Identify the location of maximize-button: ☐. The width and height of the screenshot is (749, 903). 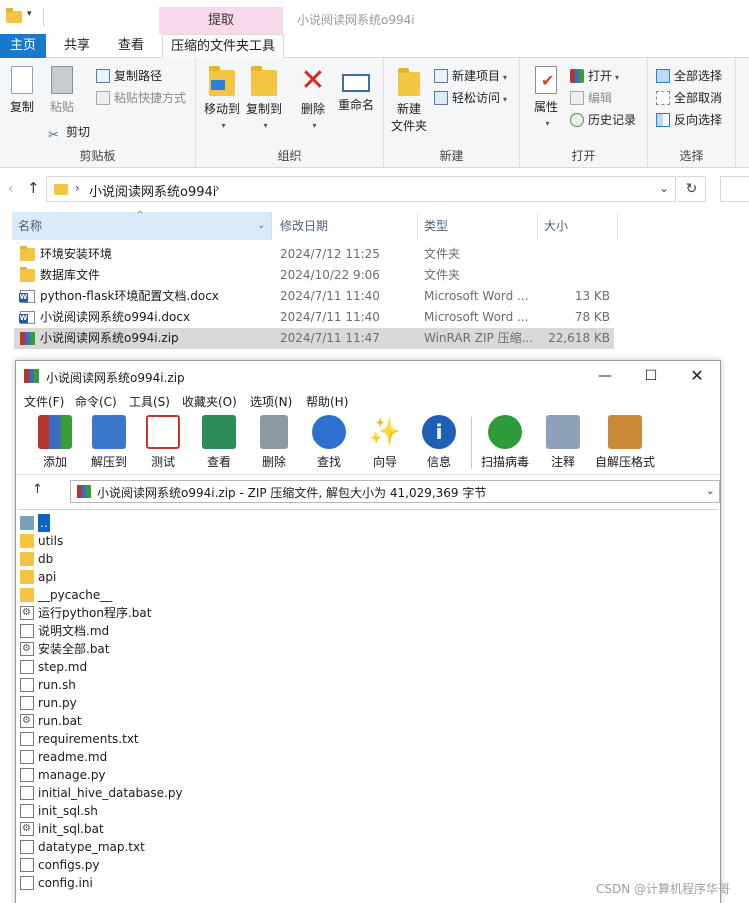
(651, 376).